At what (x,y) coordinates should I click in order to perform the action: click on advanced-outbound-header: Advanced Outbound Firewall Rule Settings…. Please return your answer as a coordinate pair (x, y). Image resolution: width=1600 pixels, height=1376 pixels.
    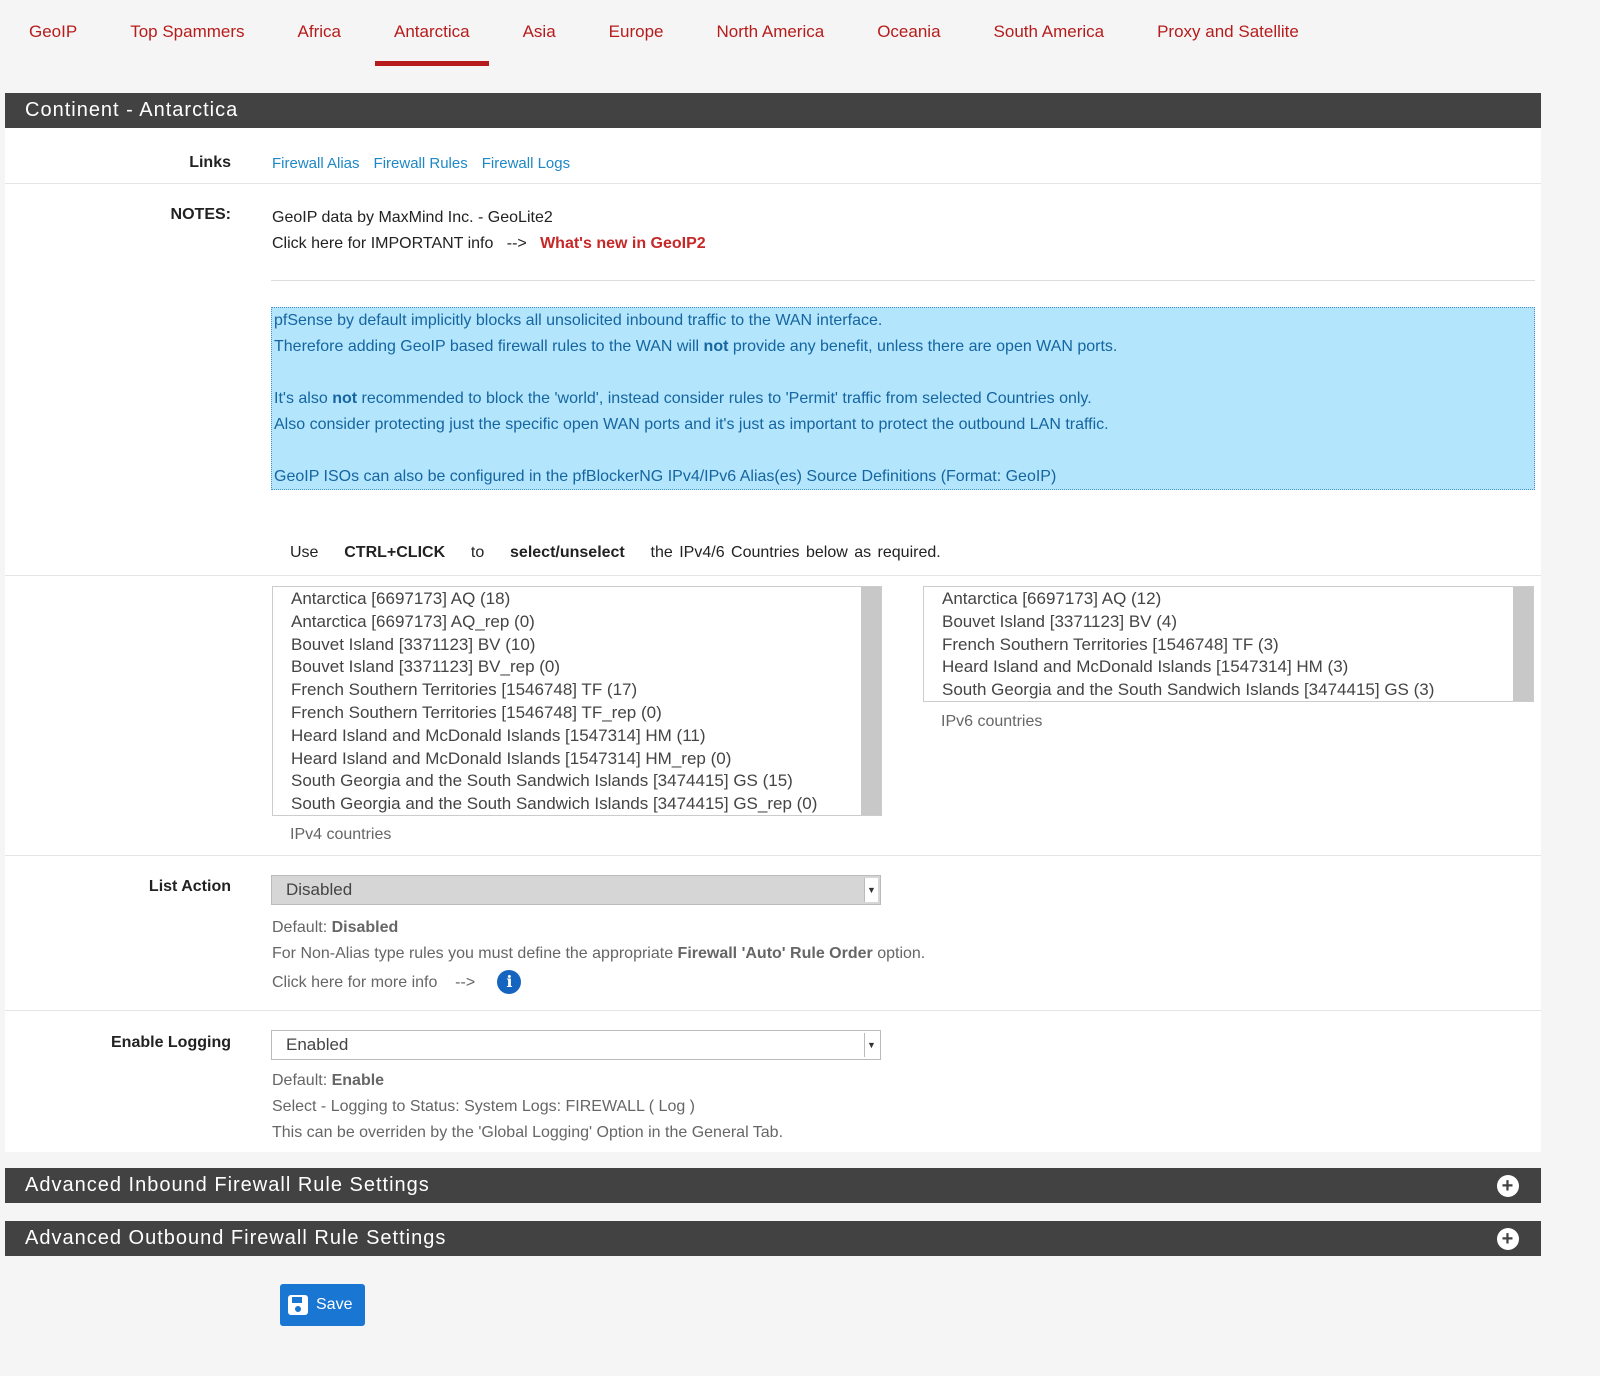
    Looking at the image, I should click on (773, 1238).